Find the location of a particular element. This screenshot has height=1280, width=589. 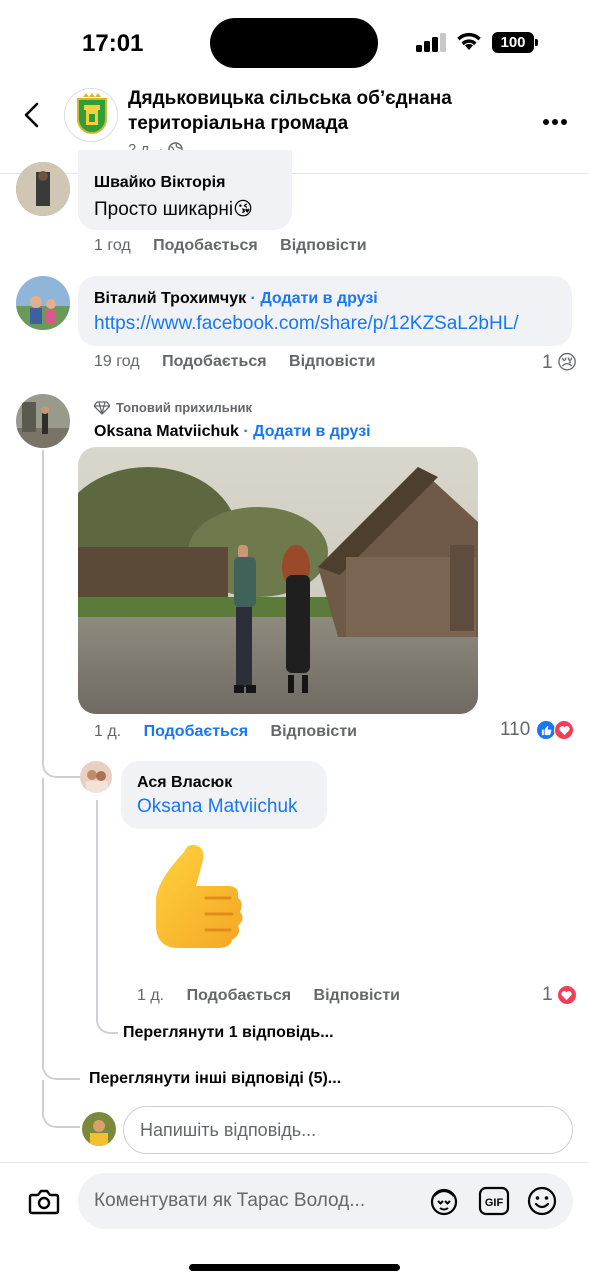

comment-author: Віталий Трохимчук is located at coordinates (170, 298).